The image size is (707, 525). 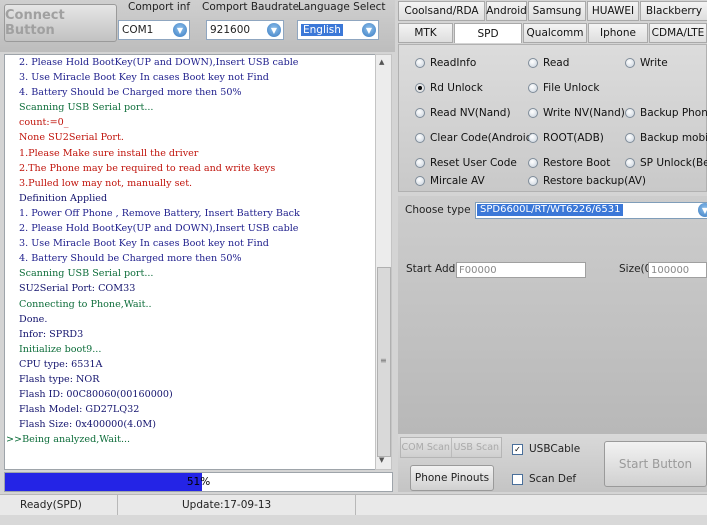 What do you see at coordinates (483, 138) in the screenshot?
I see `radio-label: Clear Code(Android)` at bounding box center [483, 138].